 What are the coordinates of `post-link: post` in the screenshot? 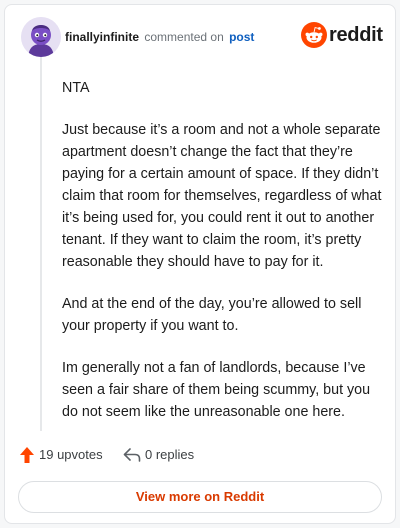 It's located at (241, 37).